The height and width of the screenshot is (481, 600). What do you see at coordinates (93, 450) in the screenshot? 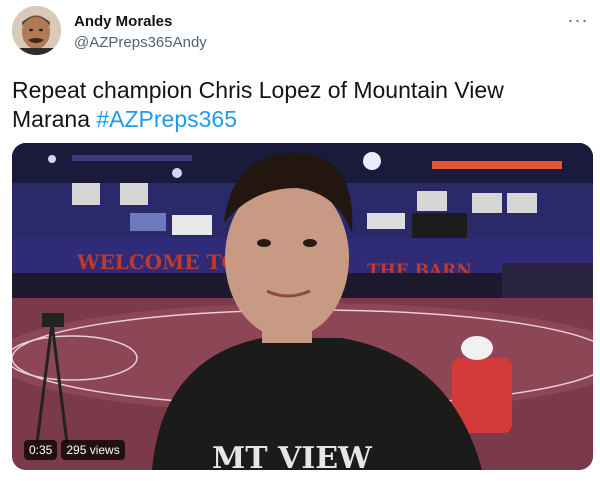
I see `video-views: 295 views` at bounding box center [93, 450].